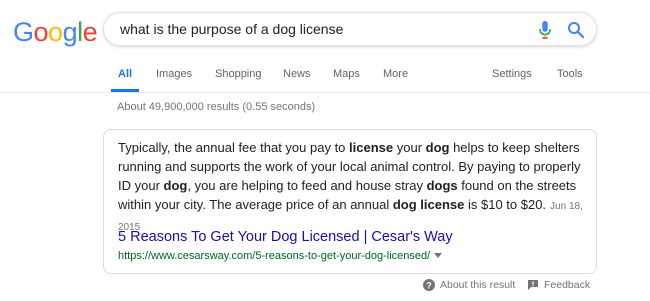 Image resolution: width=650 pixels, height=301 pixels. What do you see at coordinates (41, 32) in the screenshot?
I see `logo-letter-o1: o` at bounding box center [41, 32].